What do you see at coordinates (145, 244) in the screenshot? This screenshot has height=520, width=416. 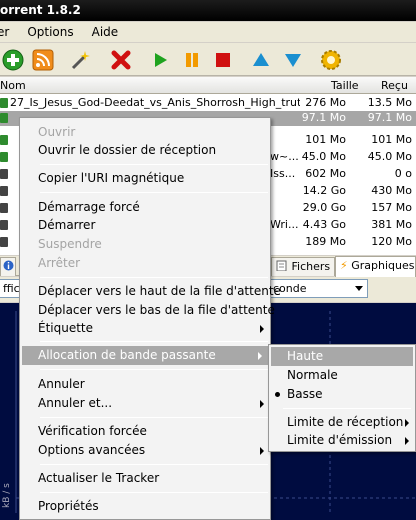 I see `menu-item-pause: Suspendre` at bounding box center [145, 244].